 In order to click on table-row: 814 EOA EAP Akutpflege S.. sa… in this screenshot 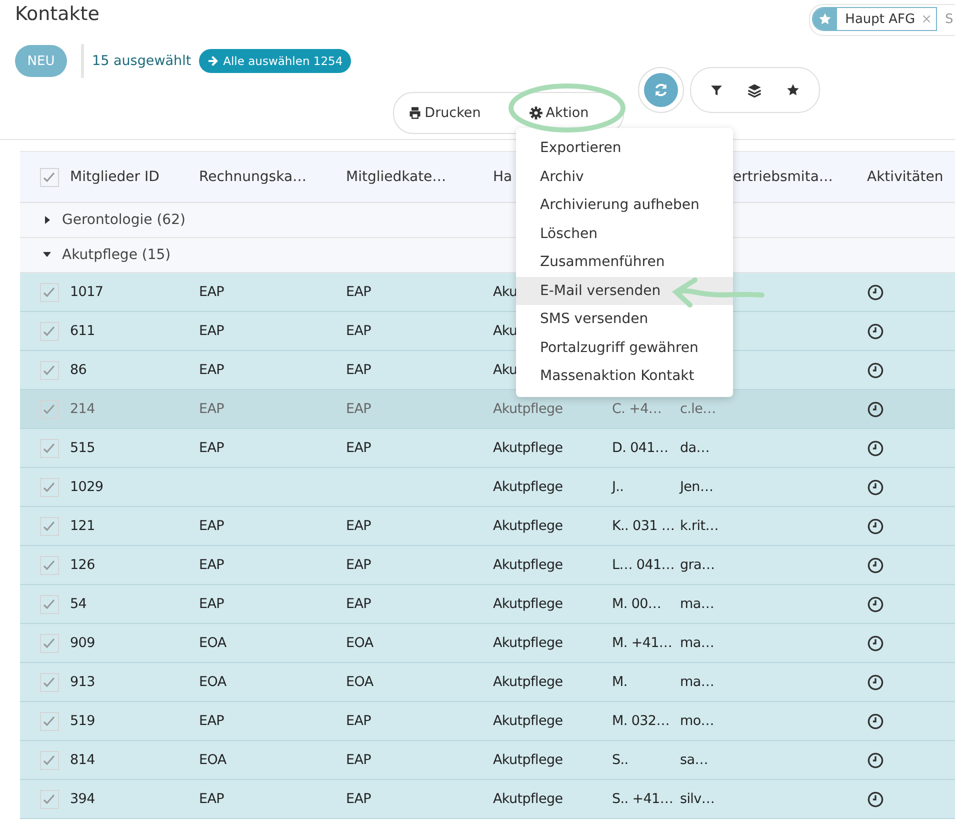, I will do `click(487, 760)`.